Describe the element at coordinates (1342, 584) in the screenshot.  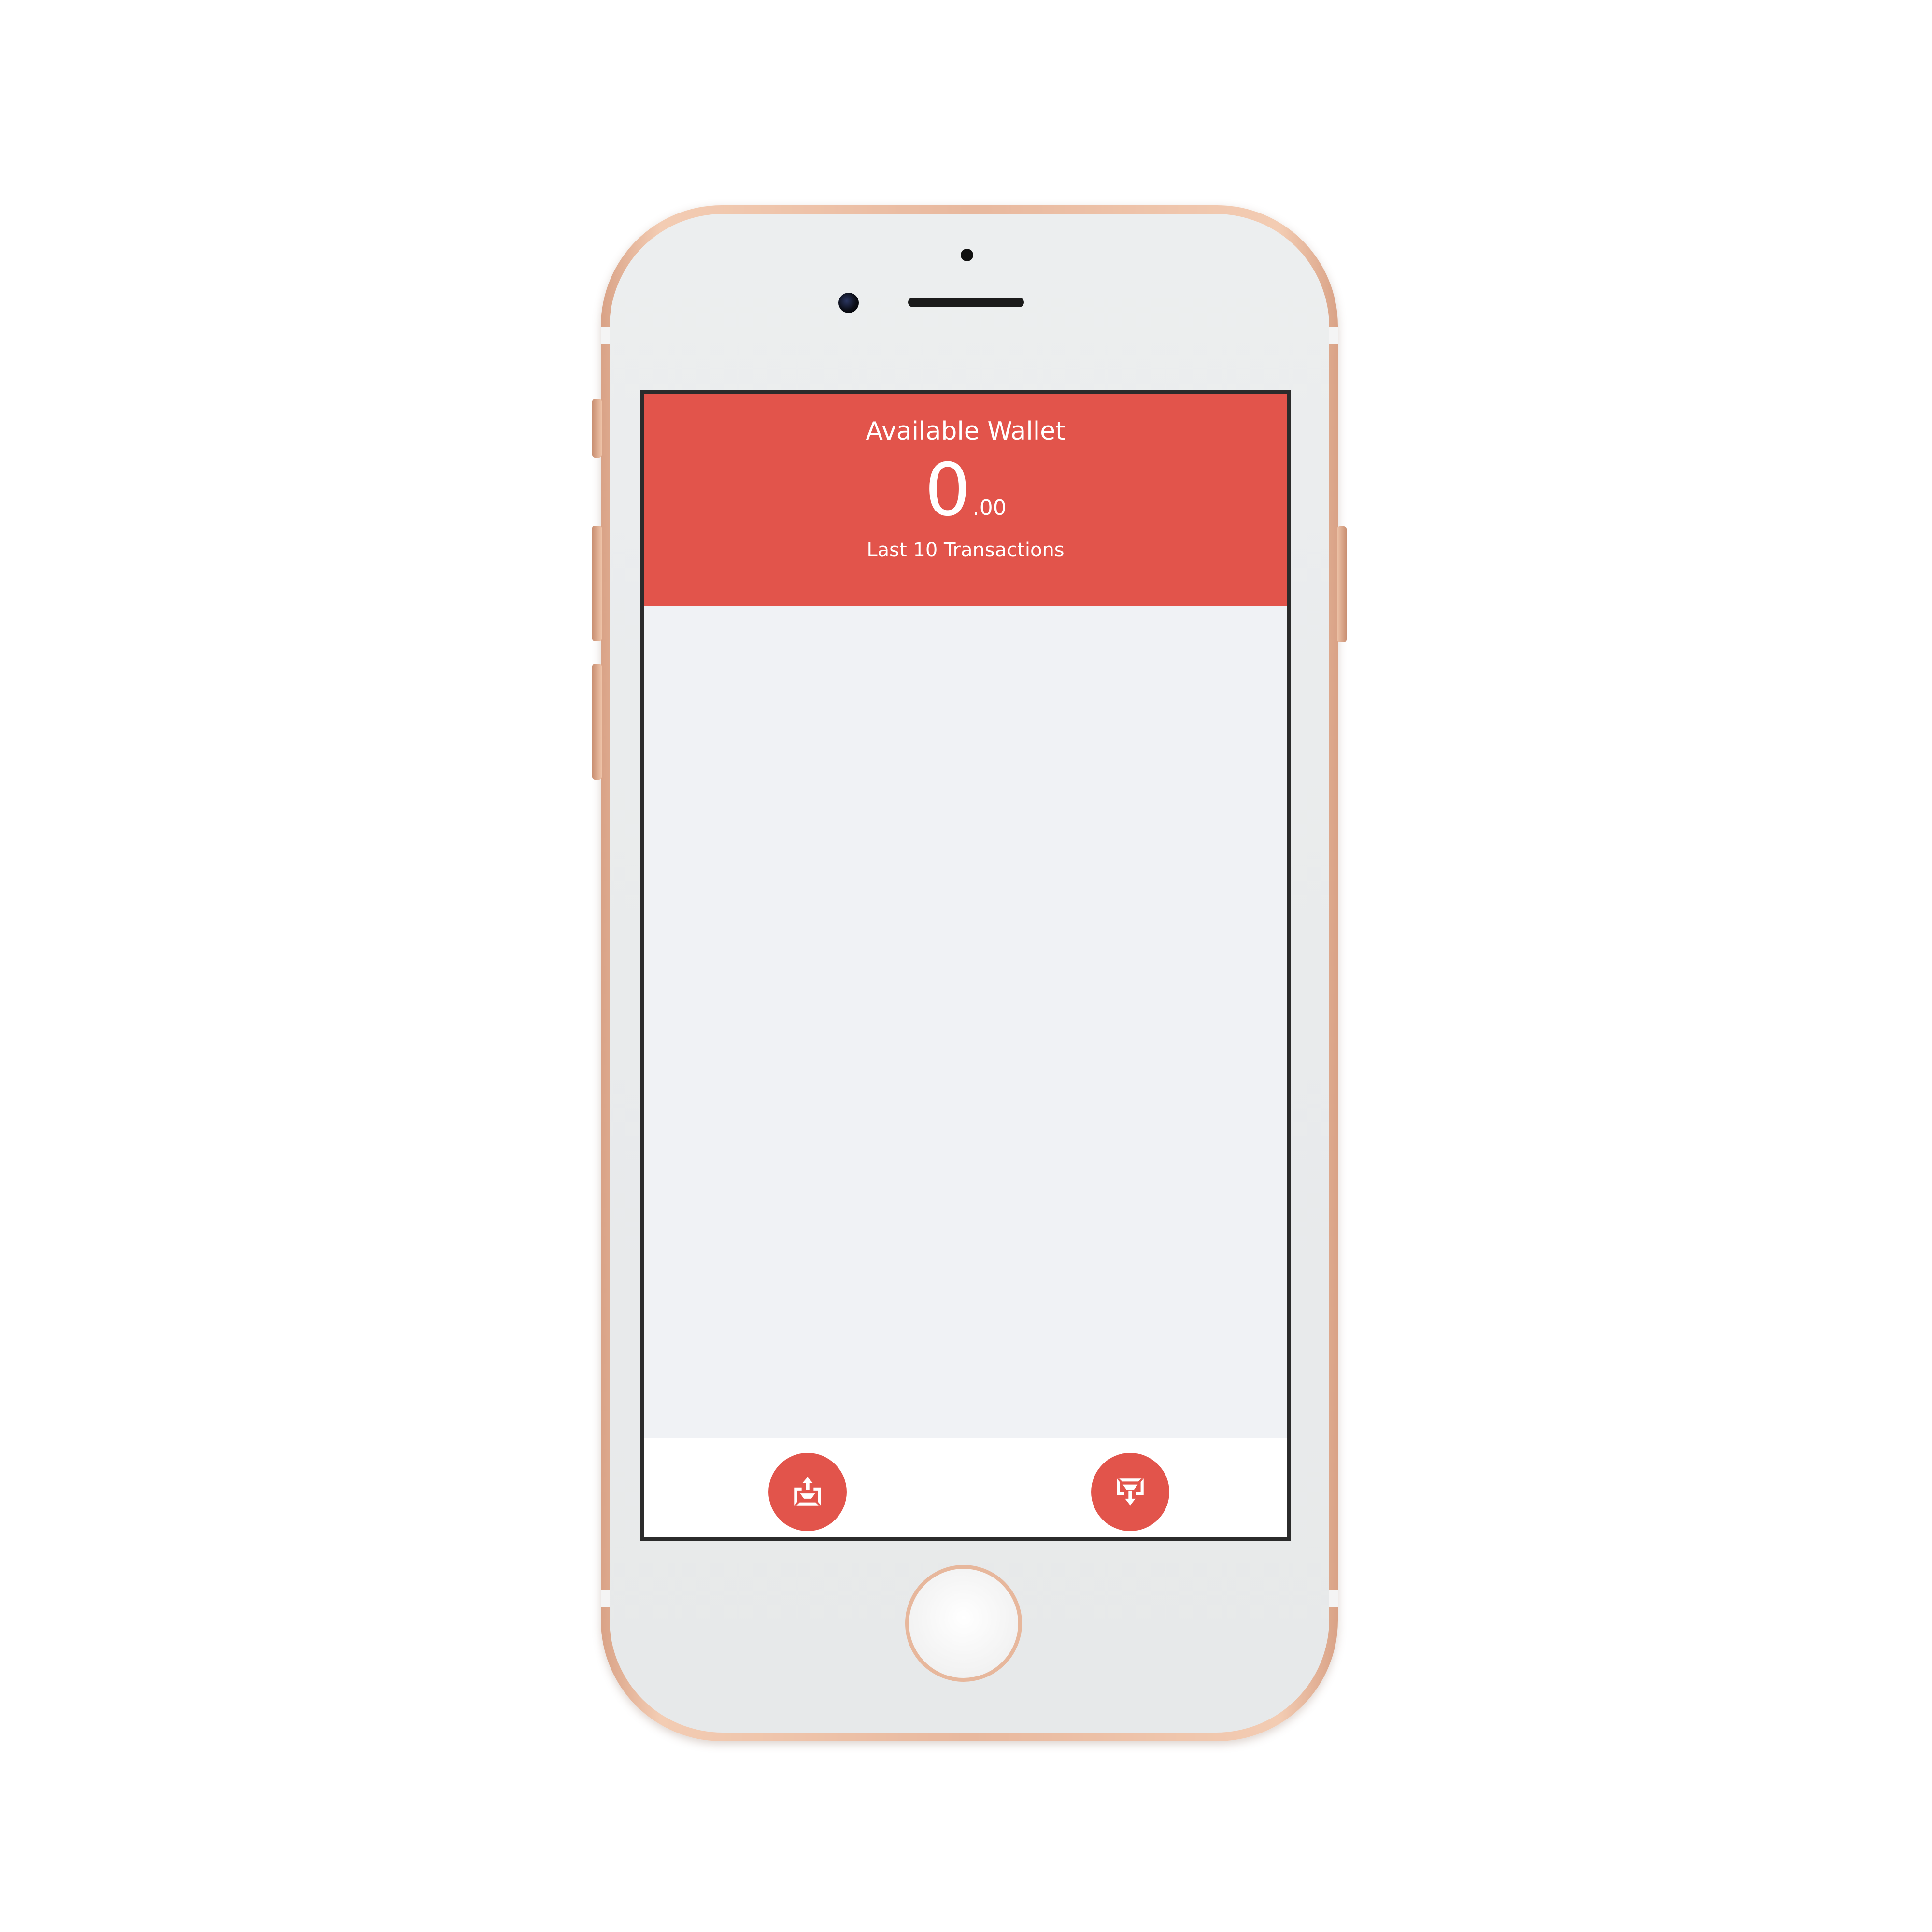
I see `power-button` at that location.